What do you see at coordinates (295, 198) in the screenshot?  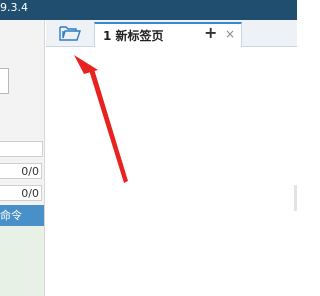 I see `scrollbar` at bounding box center [295, 198].